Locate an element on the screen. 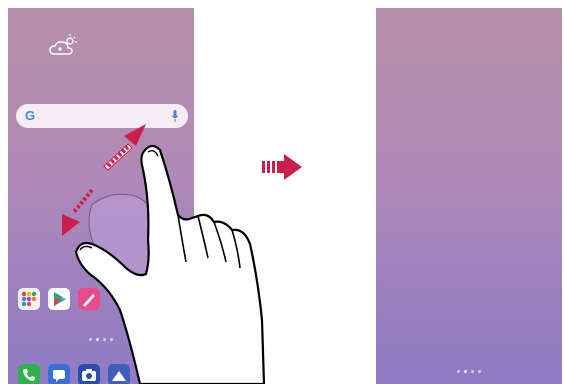  pen-app-icon is located at coordinates (89, 299).